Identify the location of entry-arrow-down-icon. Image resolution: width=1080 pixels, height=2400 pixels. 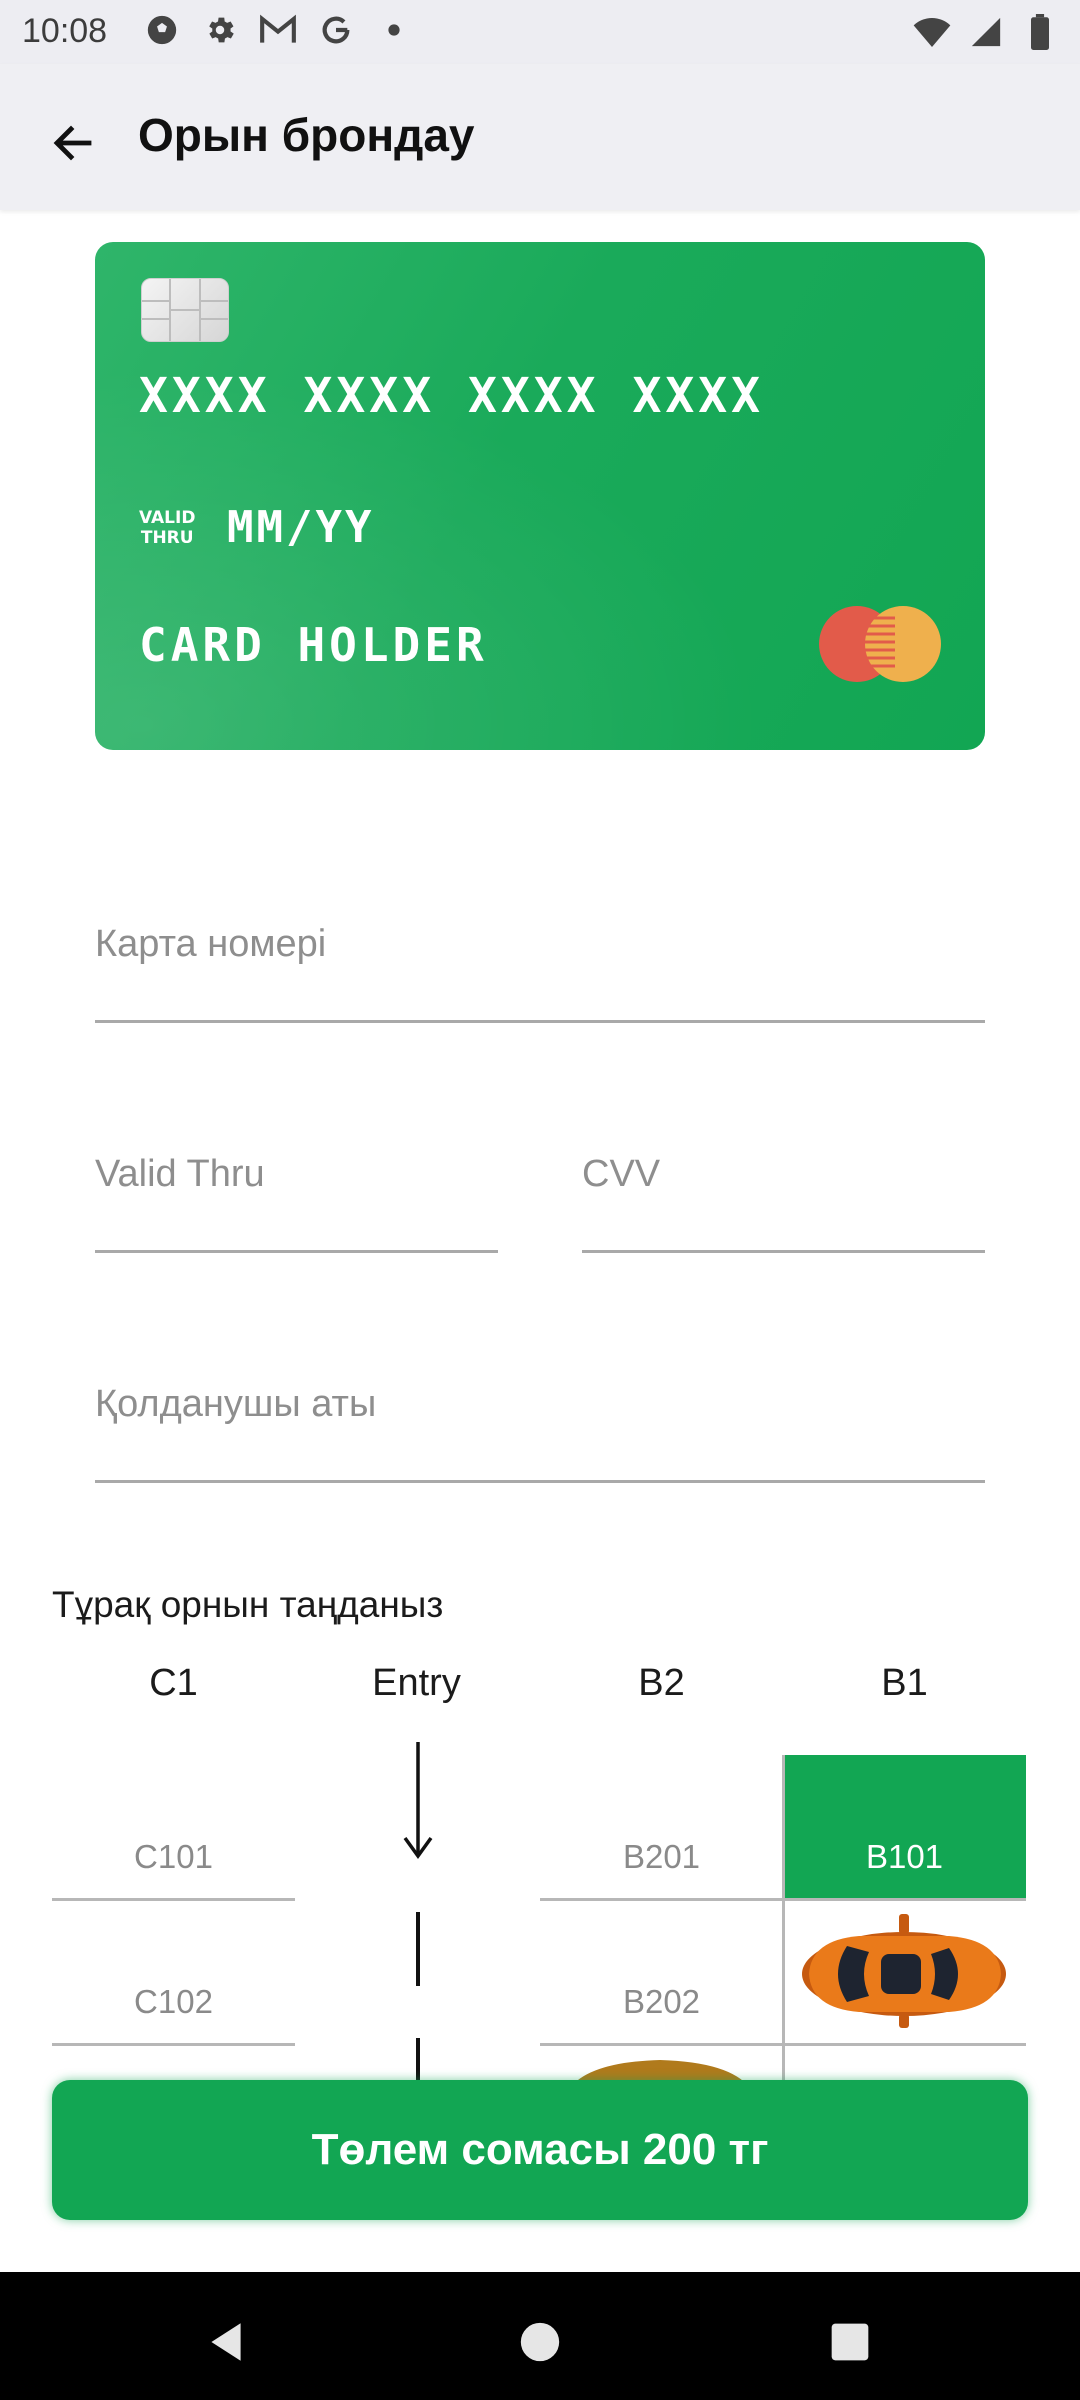
(418, 1800).